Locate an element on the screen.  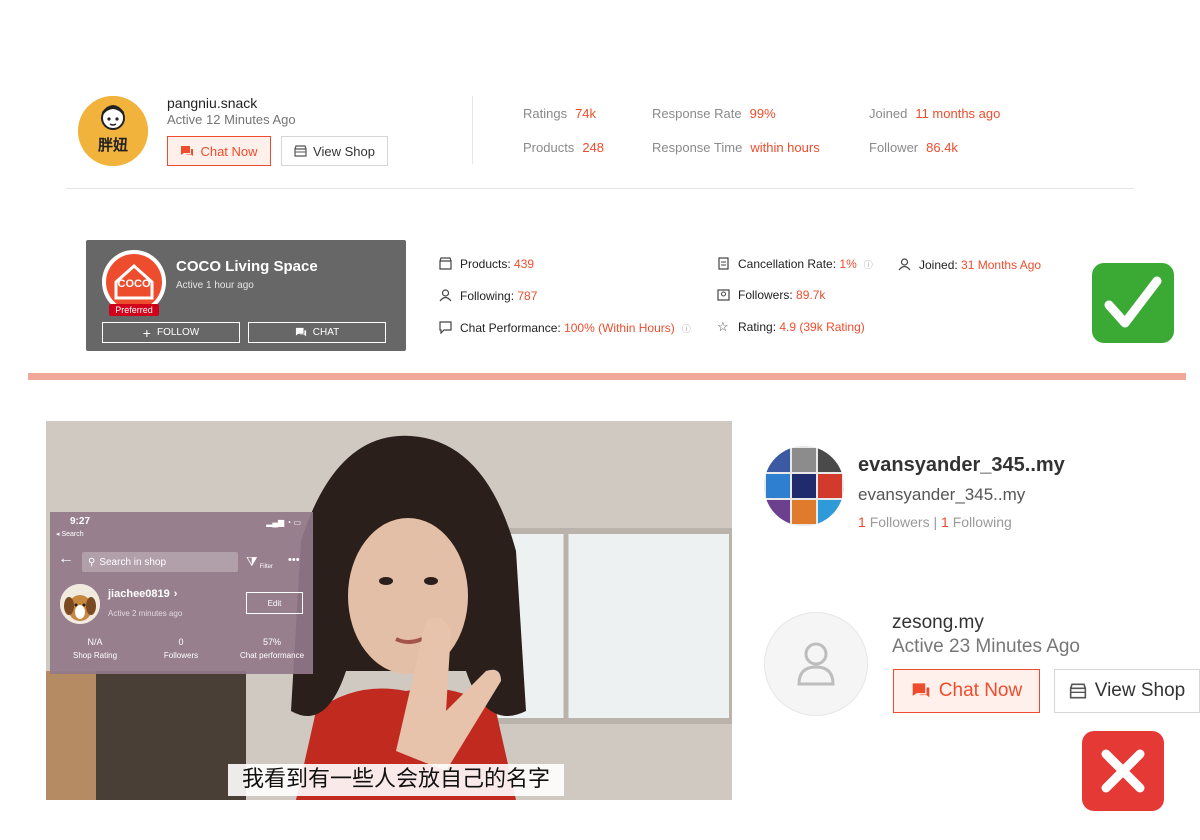
stat-response-time: Response Time within hours is located at coordinates (736, 147).